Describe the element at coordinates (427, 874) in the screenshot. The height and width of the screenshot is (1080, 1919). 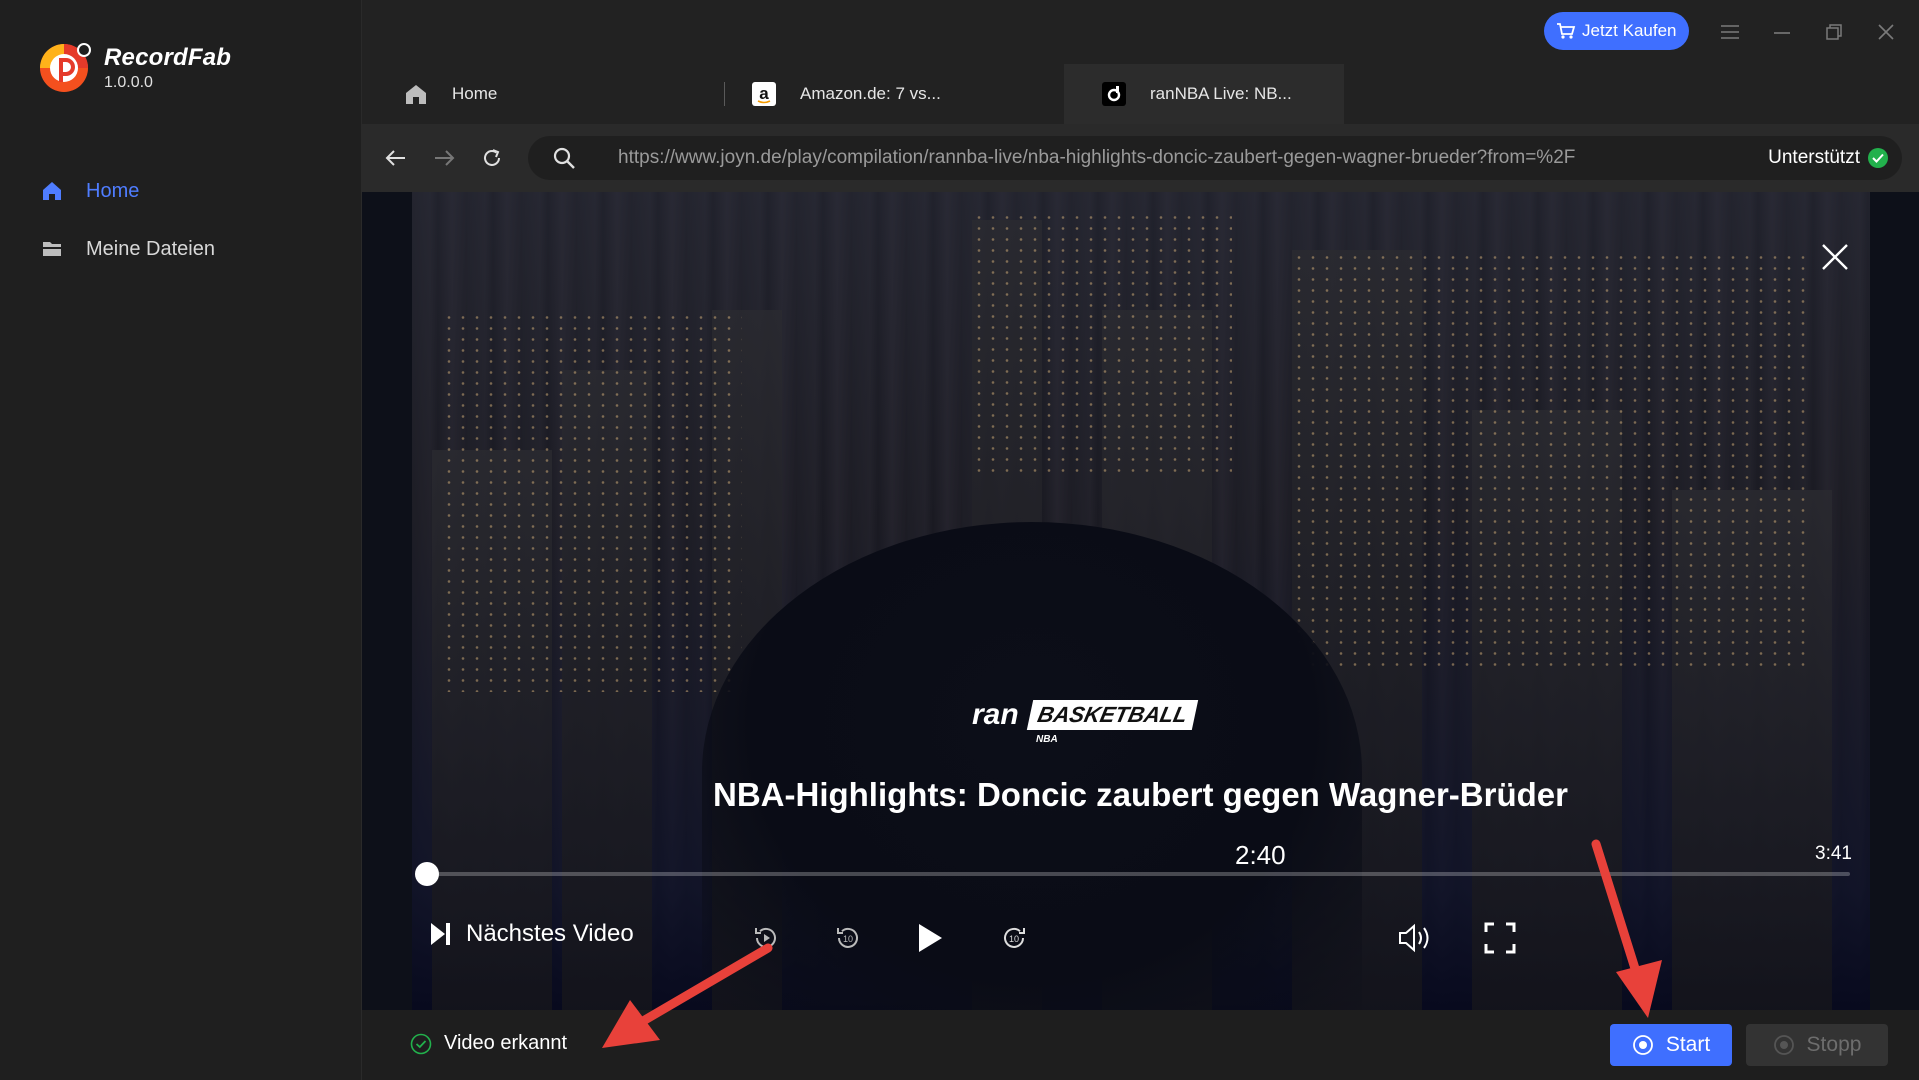
I see `progress-handle` at that location.